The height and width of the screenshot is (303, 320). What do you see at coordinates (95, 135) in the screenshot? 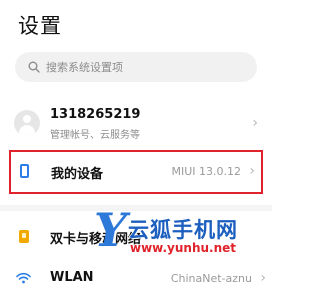
I see `account-subtitle: 管理帐号、云服务等` at bounding box center [95, 135].